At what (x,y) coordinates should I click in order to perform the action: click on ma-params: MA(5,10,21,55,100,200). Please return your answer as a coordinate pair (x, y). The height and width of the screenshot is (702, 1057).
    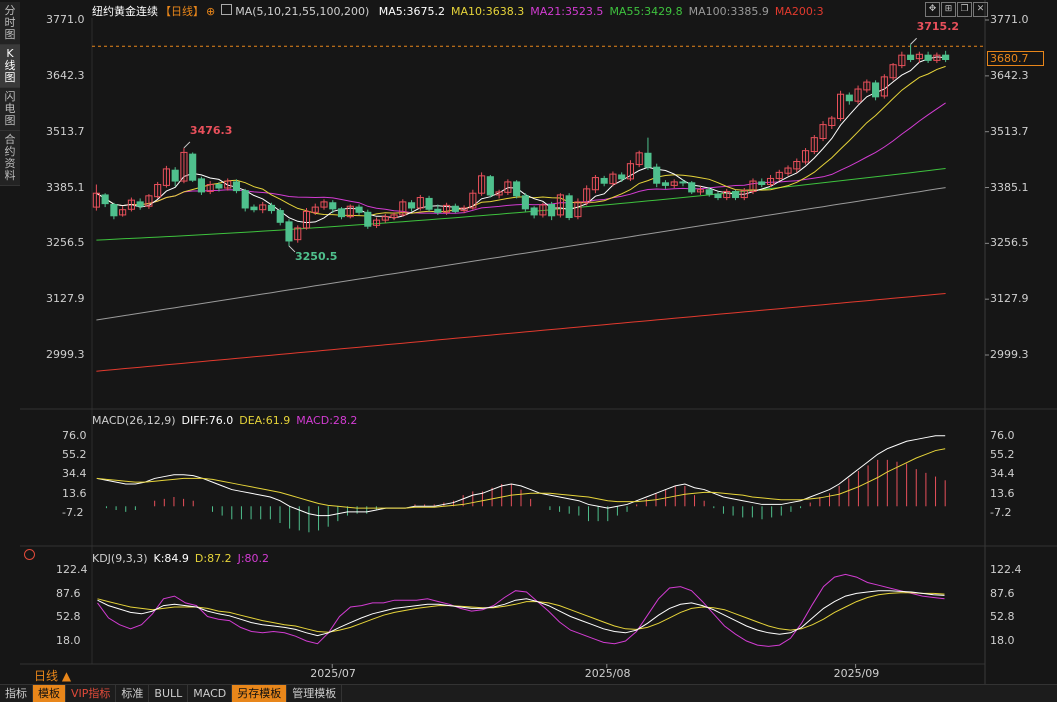
    Looking at the image, I should click on (302, 11).